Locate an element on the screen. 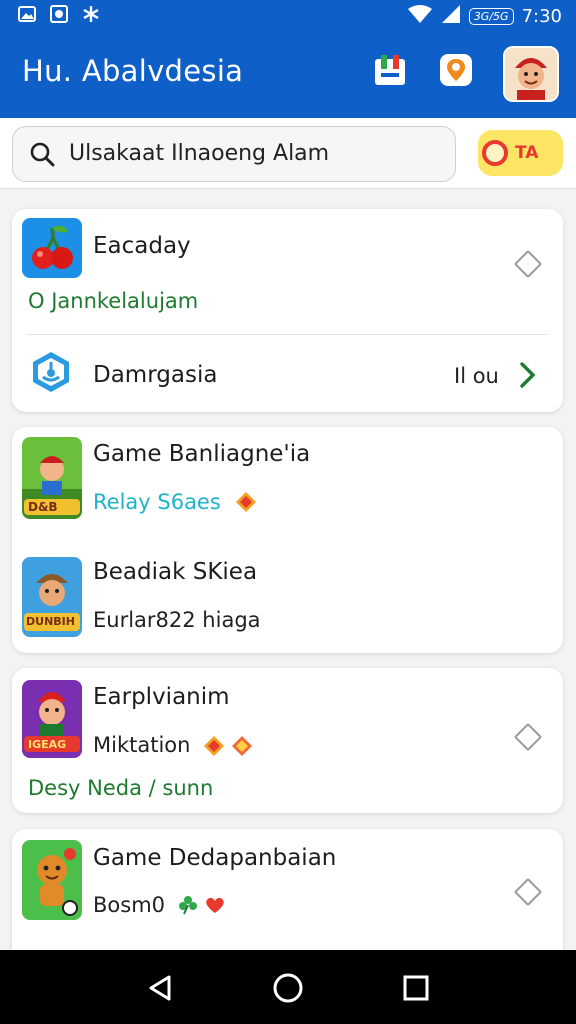 This screenshot has width=576, height=1024. item-subtitle: Eurlar822 hiaga is located at coordinates (177, 620).